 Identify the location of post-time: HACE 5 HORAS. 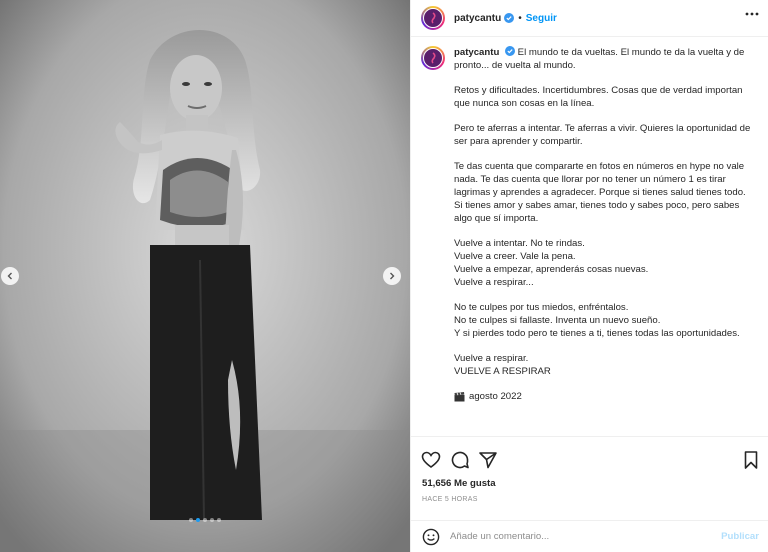
(450, 499).